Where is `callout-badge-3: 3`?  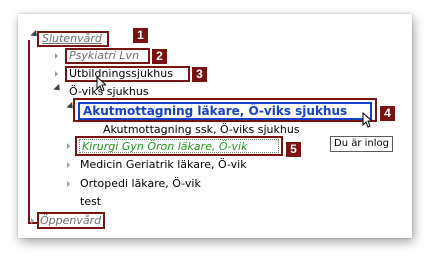
callout-badge-3: 3 is located at coordinates (199, 74).